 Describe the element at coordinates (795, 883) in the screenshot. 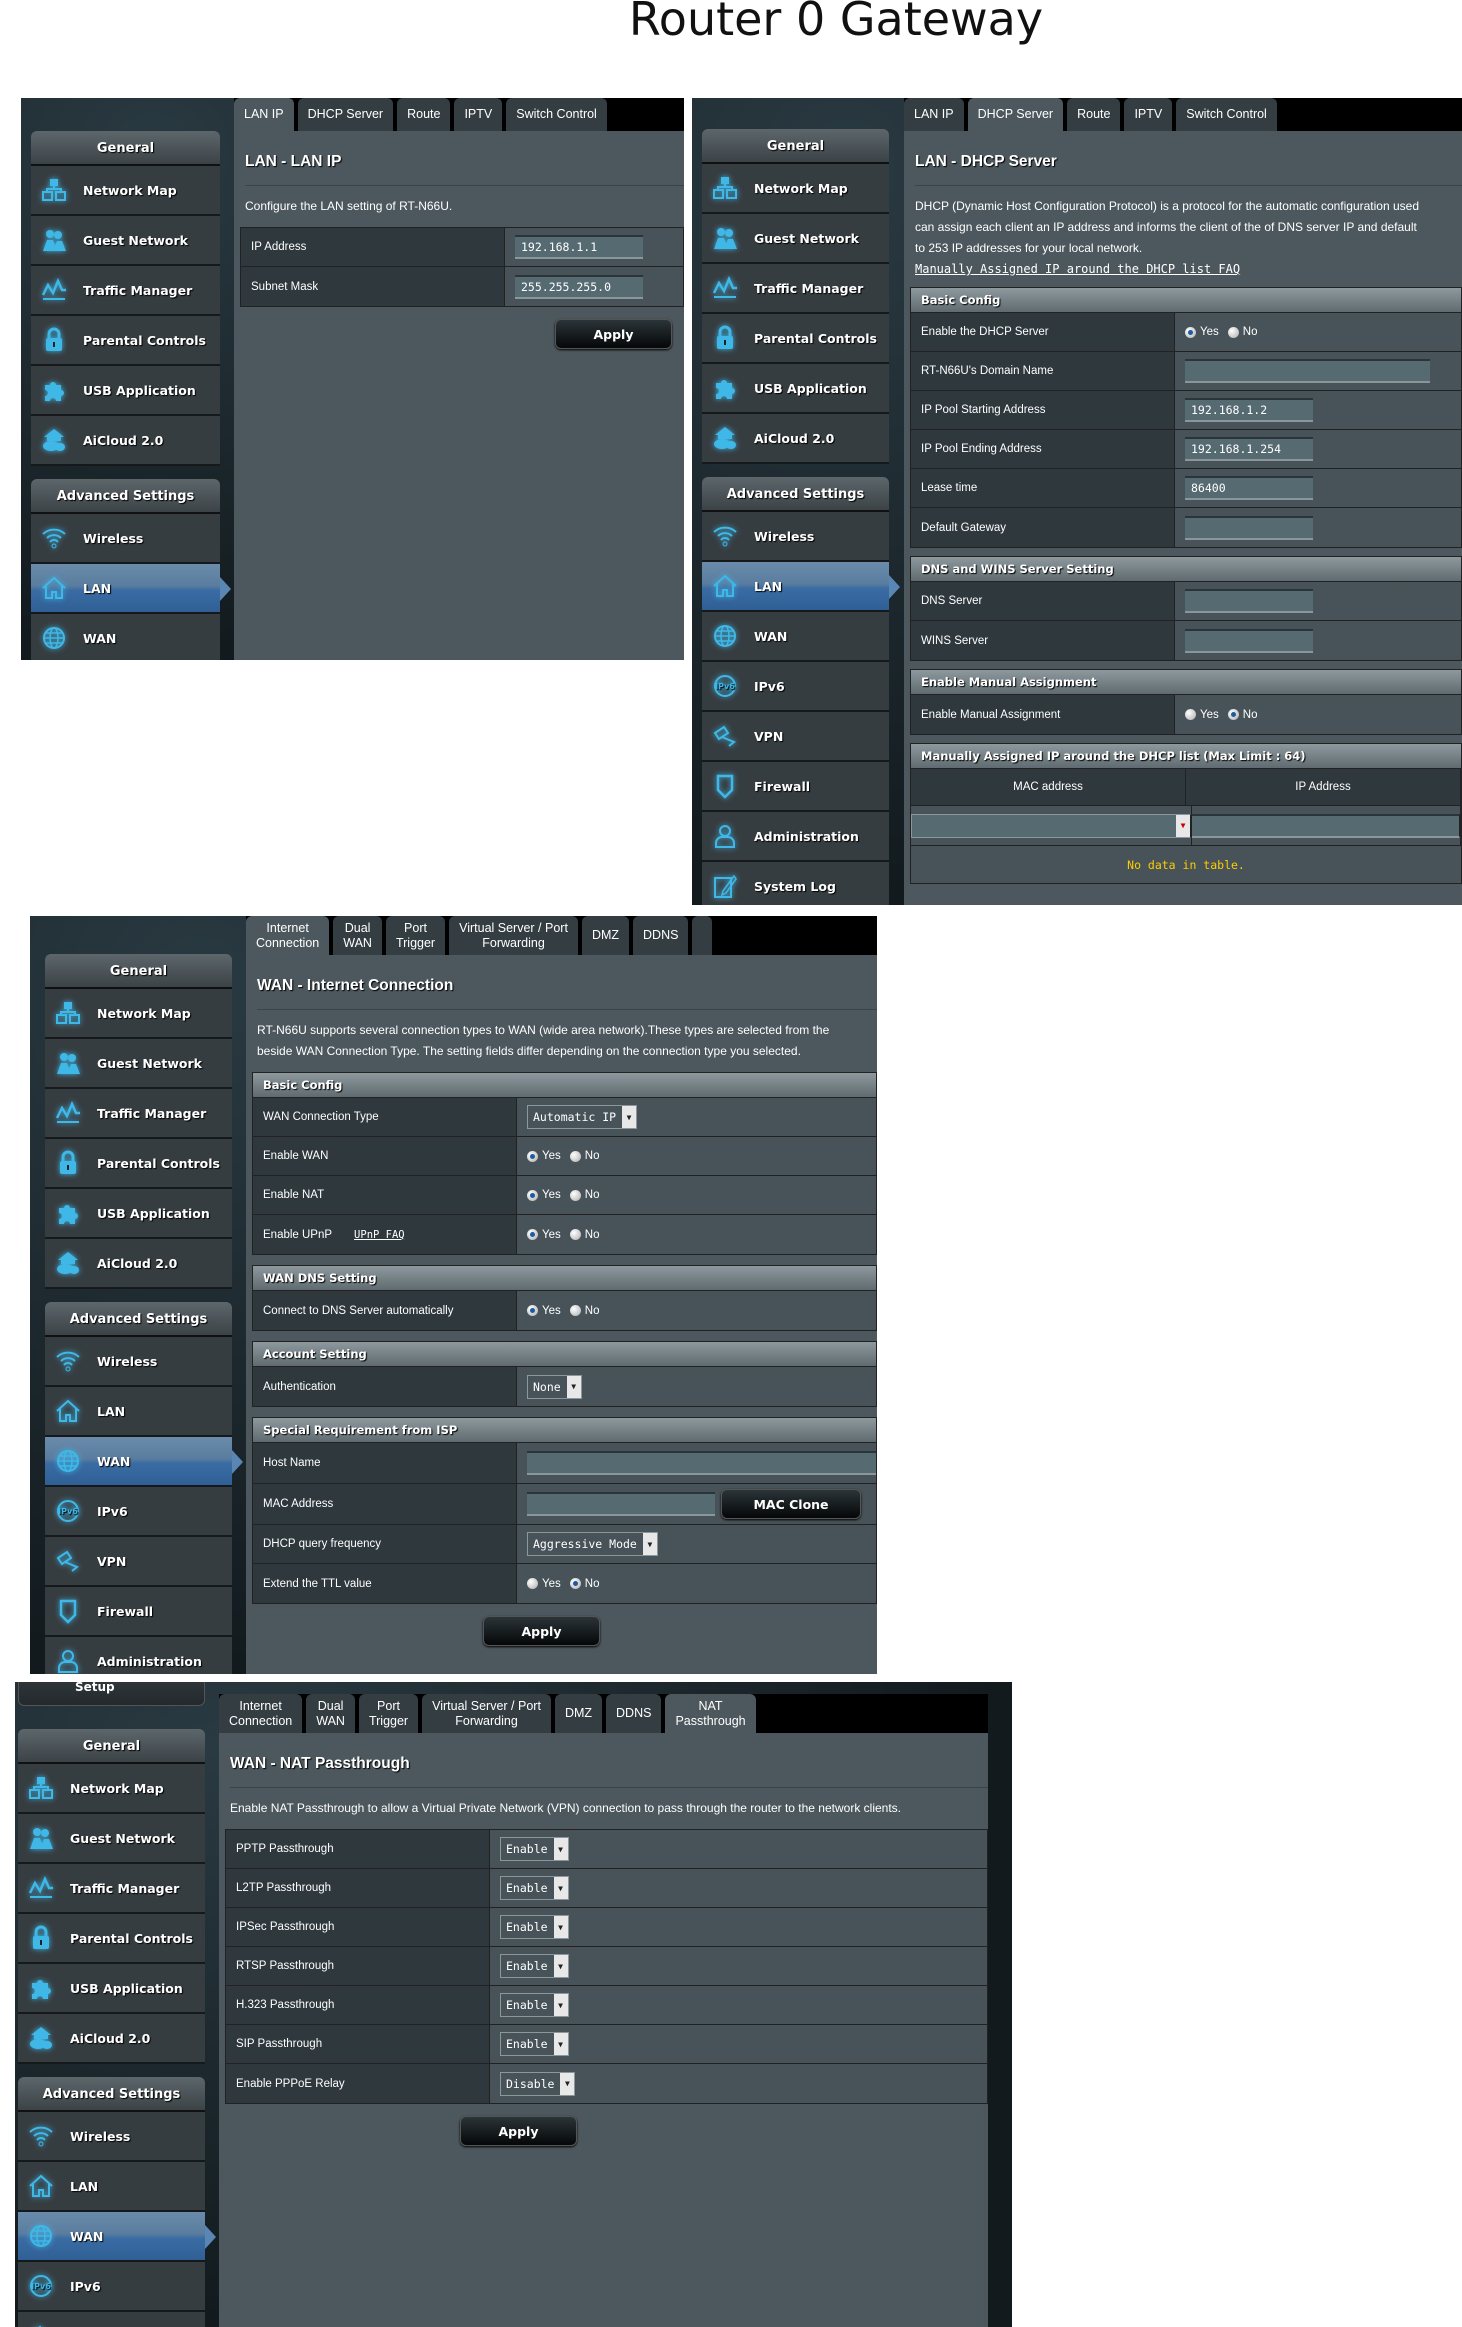

I see `sidebar-item-system-log: System Log` at that location.